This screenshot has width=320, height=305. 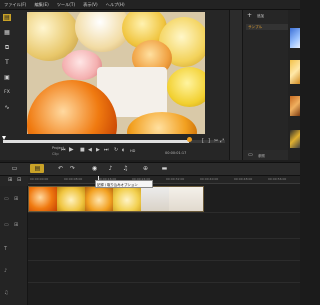 What do you see at coordinates (19, 180) in the screenshot?
I see `fit-project-icon: ⊟` at bounding box center [19, 180].